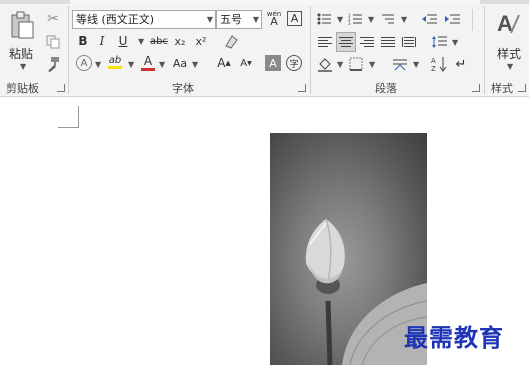  I want to click on change-case-dropdown-icon: ▼, so click(195, 64).